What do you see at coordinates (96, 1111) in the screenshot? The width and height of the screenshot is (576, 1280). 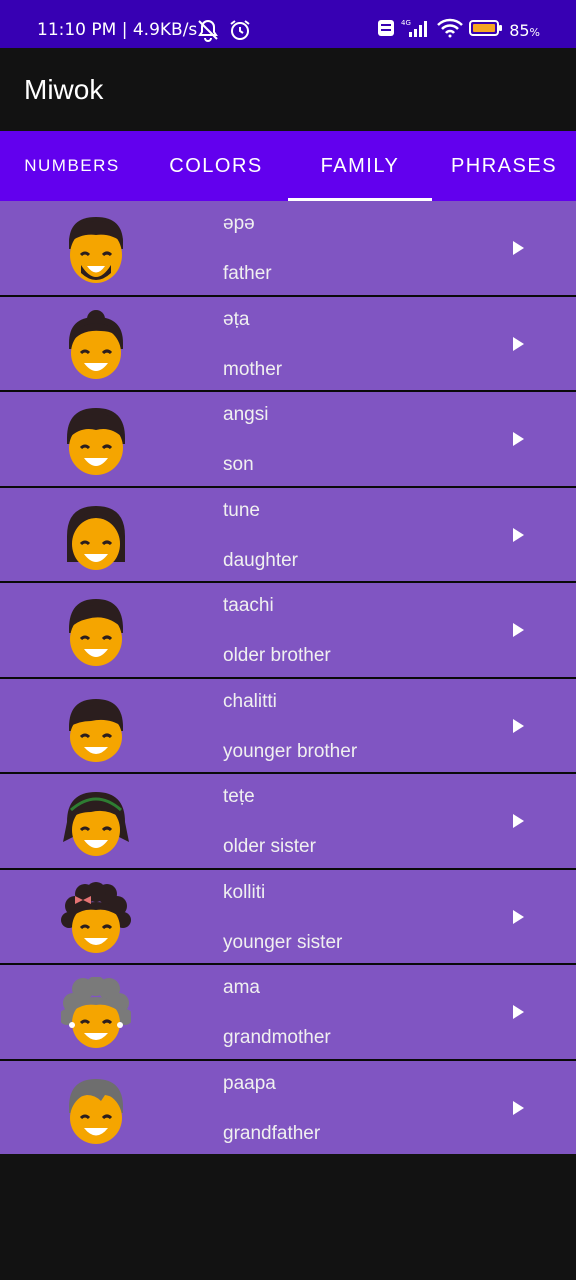 I see `grandfather-icon` at bounding box center [96, 1111].